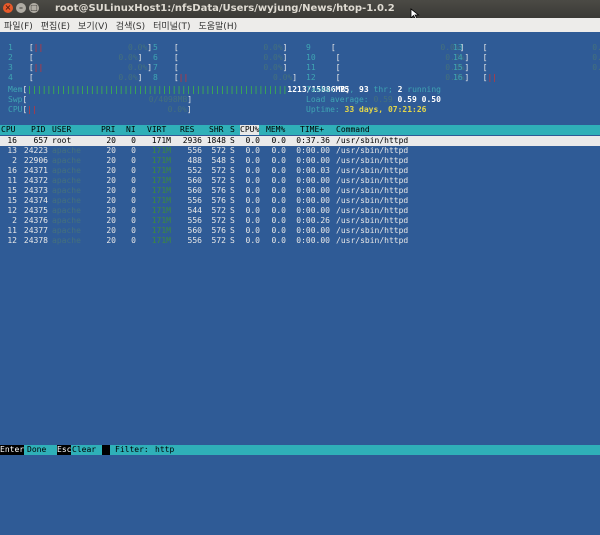 The height and width of the screenshot is (535, 600). What do you see at coordinates (131, 130) in the screenshot?
I see `col-ni: NI` at bounding box center [131, 130].